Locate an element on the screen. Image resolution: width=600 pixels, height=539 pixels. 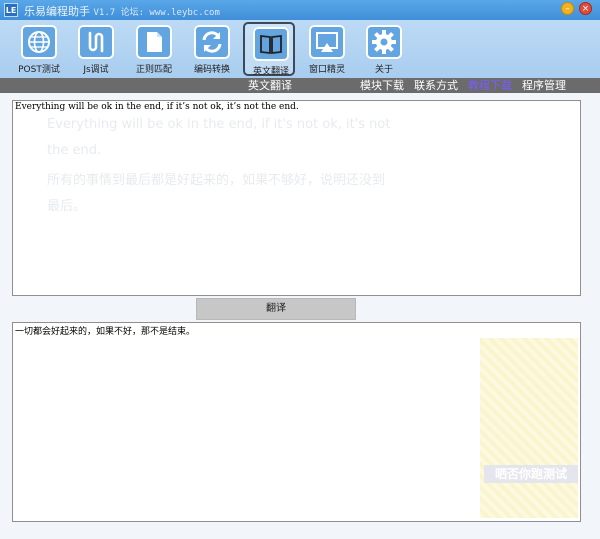
tool-english-translate: 英文翻译 is located at coordinates (269, 49).